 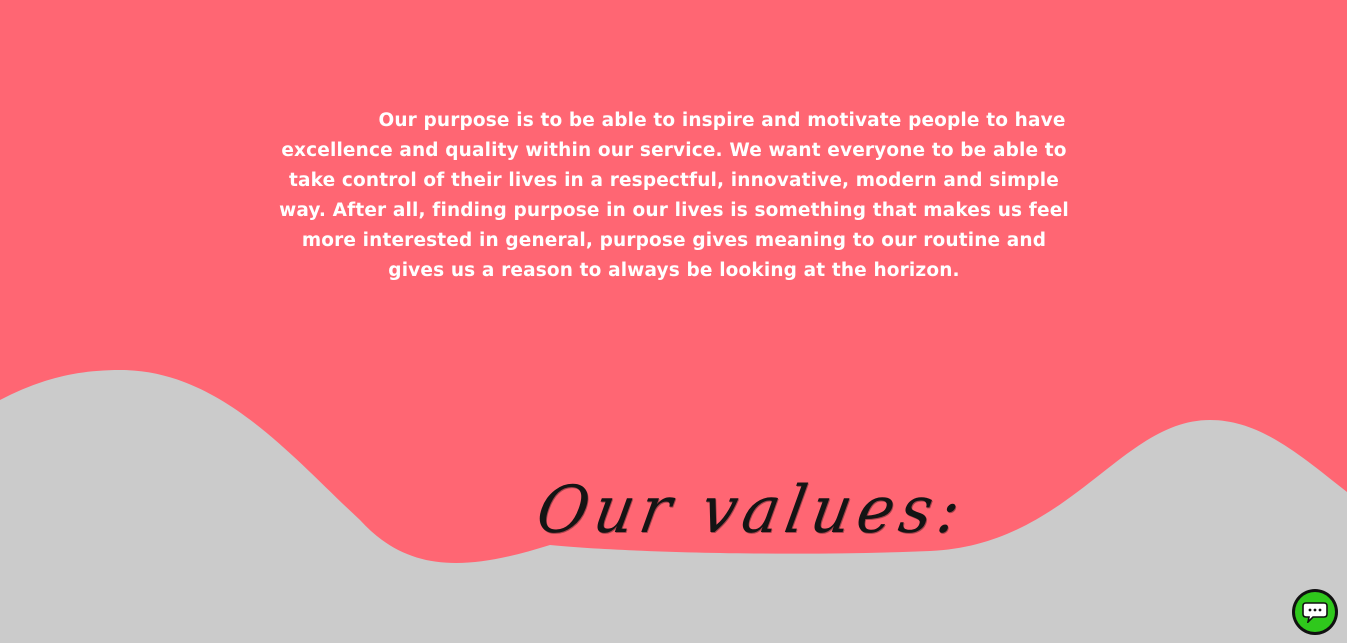 I want to click on chat-button-inner, so click(x=1315, y=612).